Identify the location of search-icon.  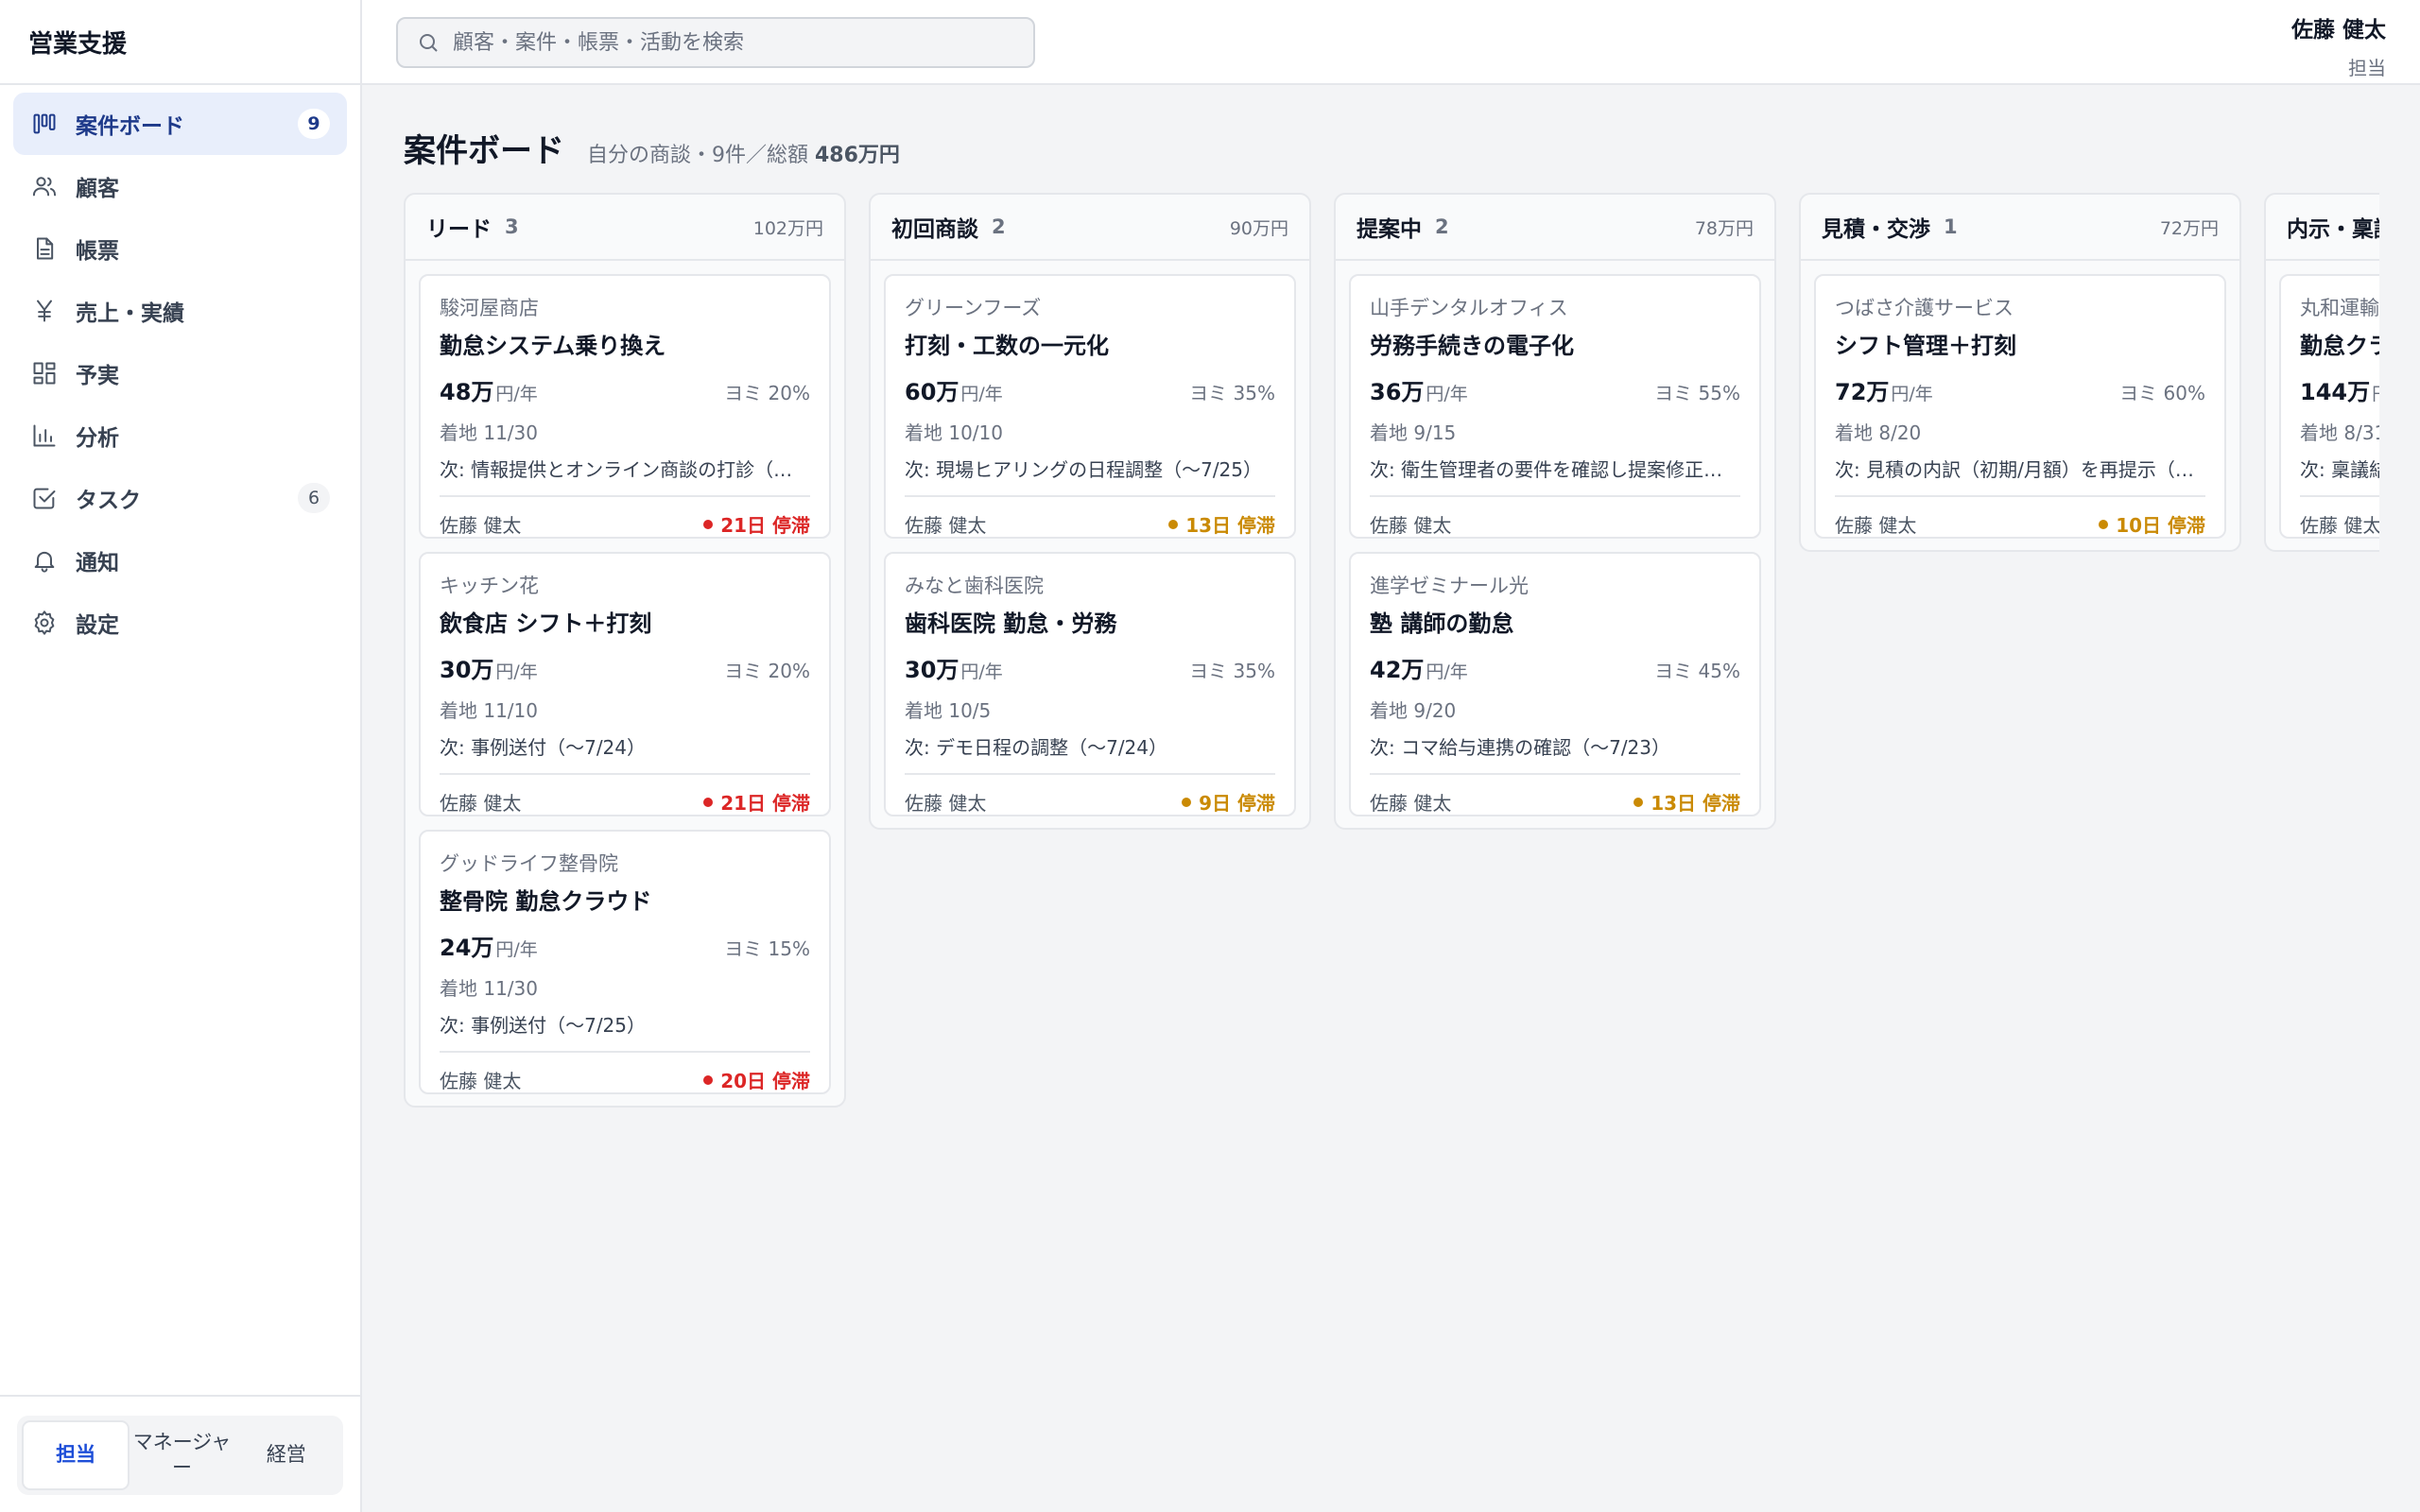
(429, 43).